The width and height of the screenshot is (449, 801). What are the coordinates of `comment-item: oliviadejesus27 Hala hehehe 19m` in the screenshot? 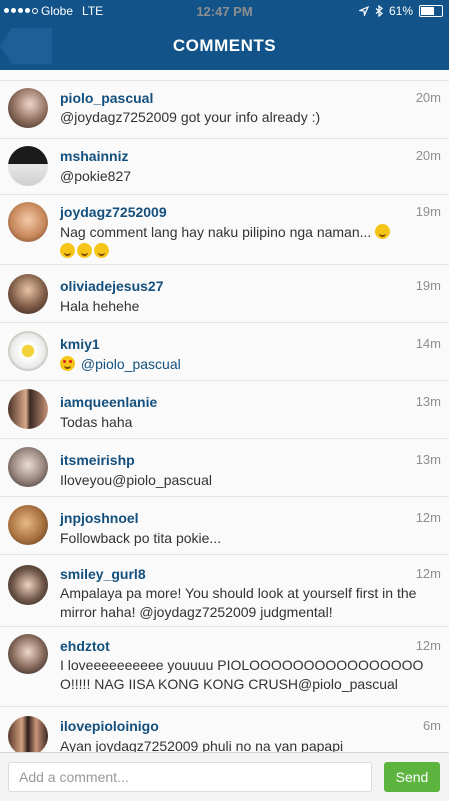 It's located at (224, 293).